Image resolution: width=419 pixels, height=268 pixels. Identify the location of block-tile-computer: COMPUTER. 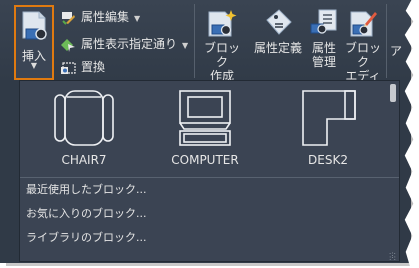
(205, 129).